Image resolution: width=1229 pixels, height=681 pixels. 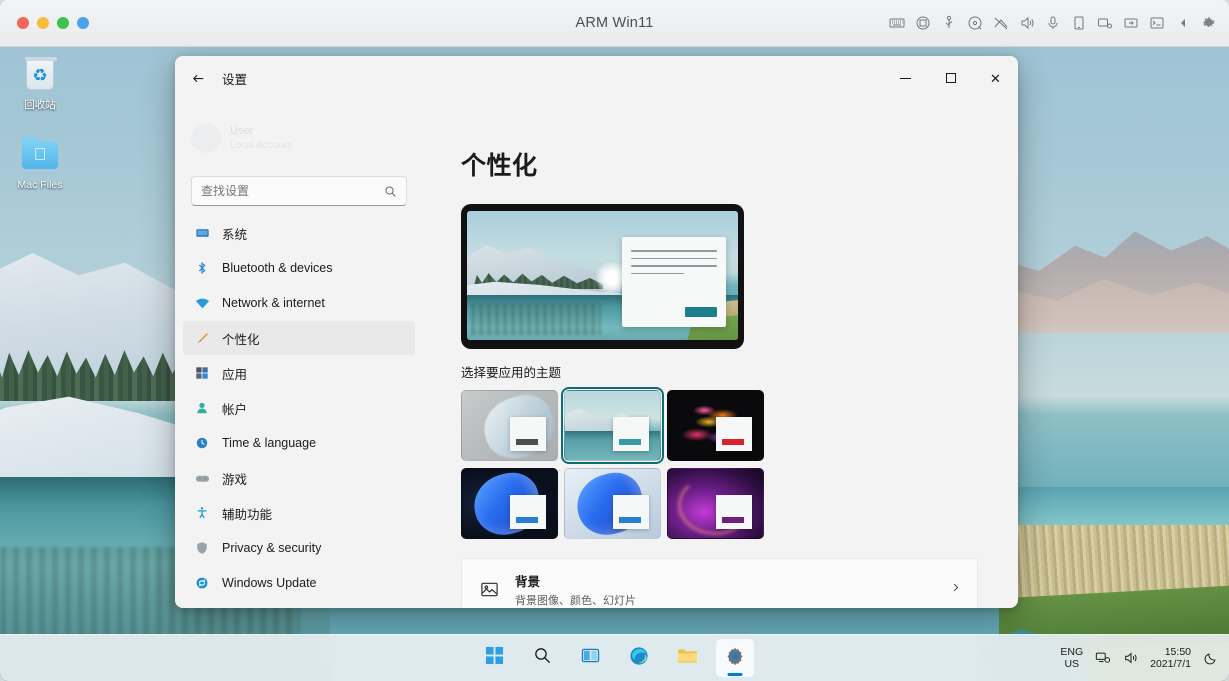 What do you see at coordinates (202, 233) in the screenshot?
I see `monitor-icon` at bounding box center [202, 233].